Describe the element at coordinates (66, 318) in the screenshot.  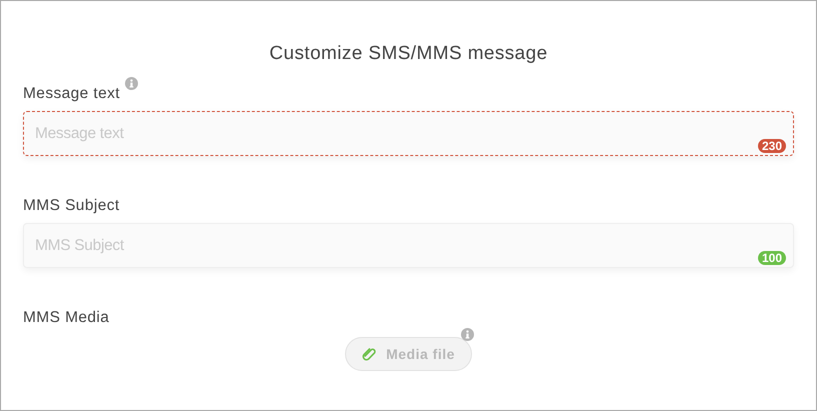
I see `field-label: MMS Media` at that location.